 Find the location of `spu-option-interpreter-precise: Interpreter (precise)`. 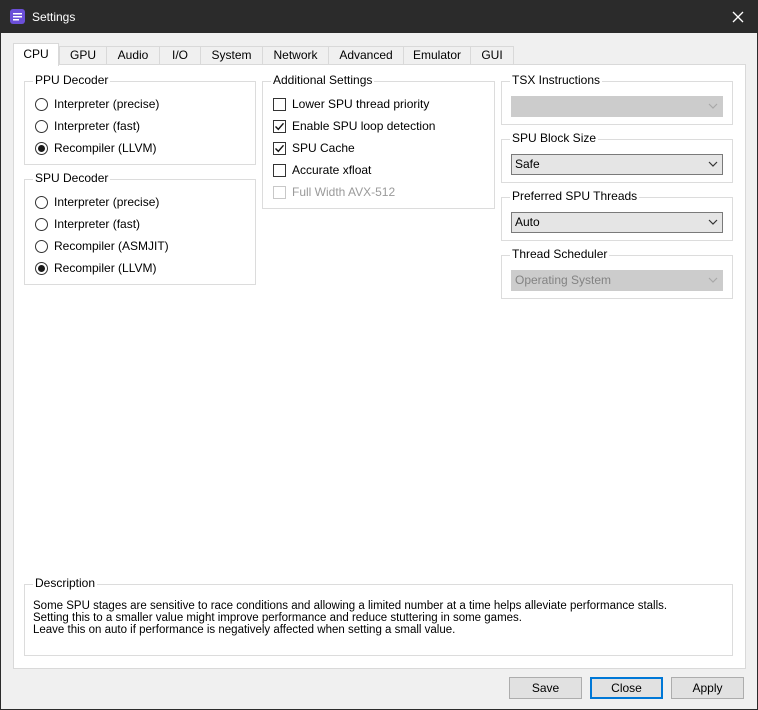

spu-option-interpreter-precise: Interpreter (precise) is located at coordinates (97, 202).